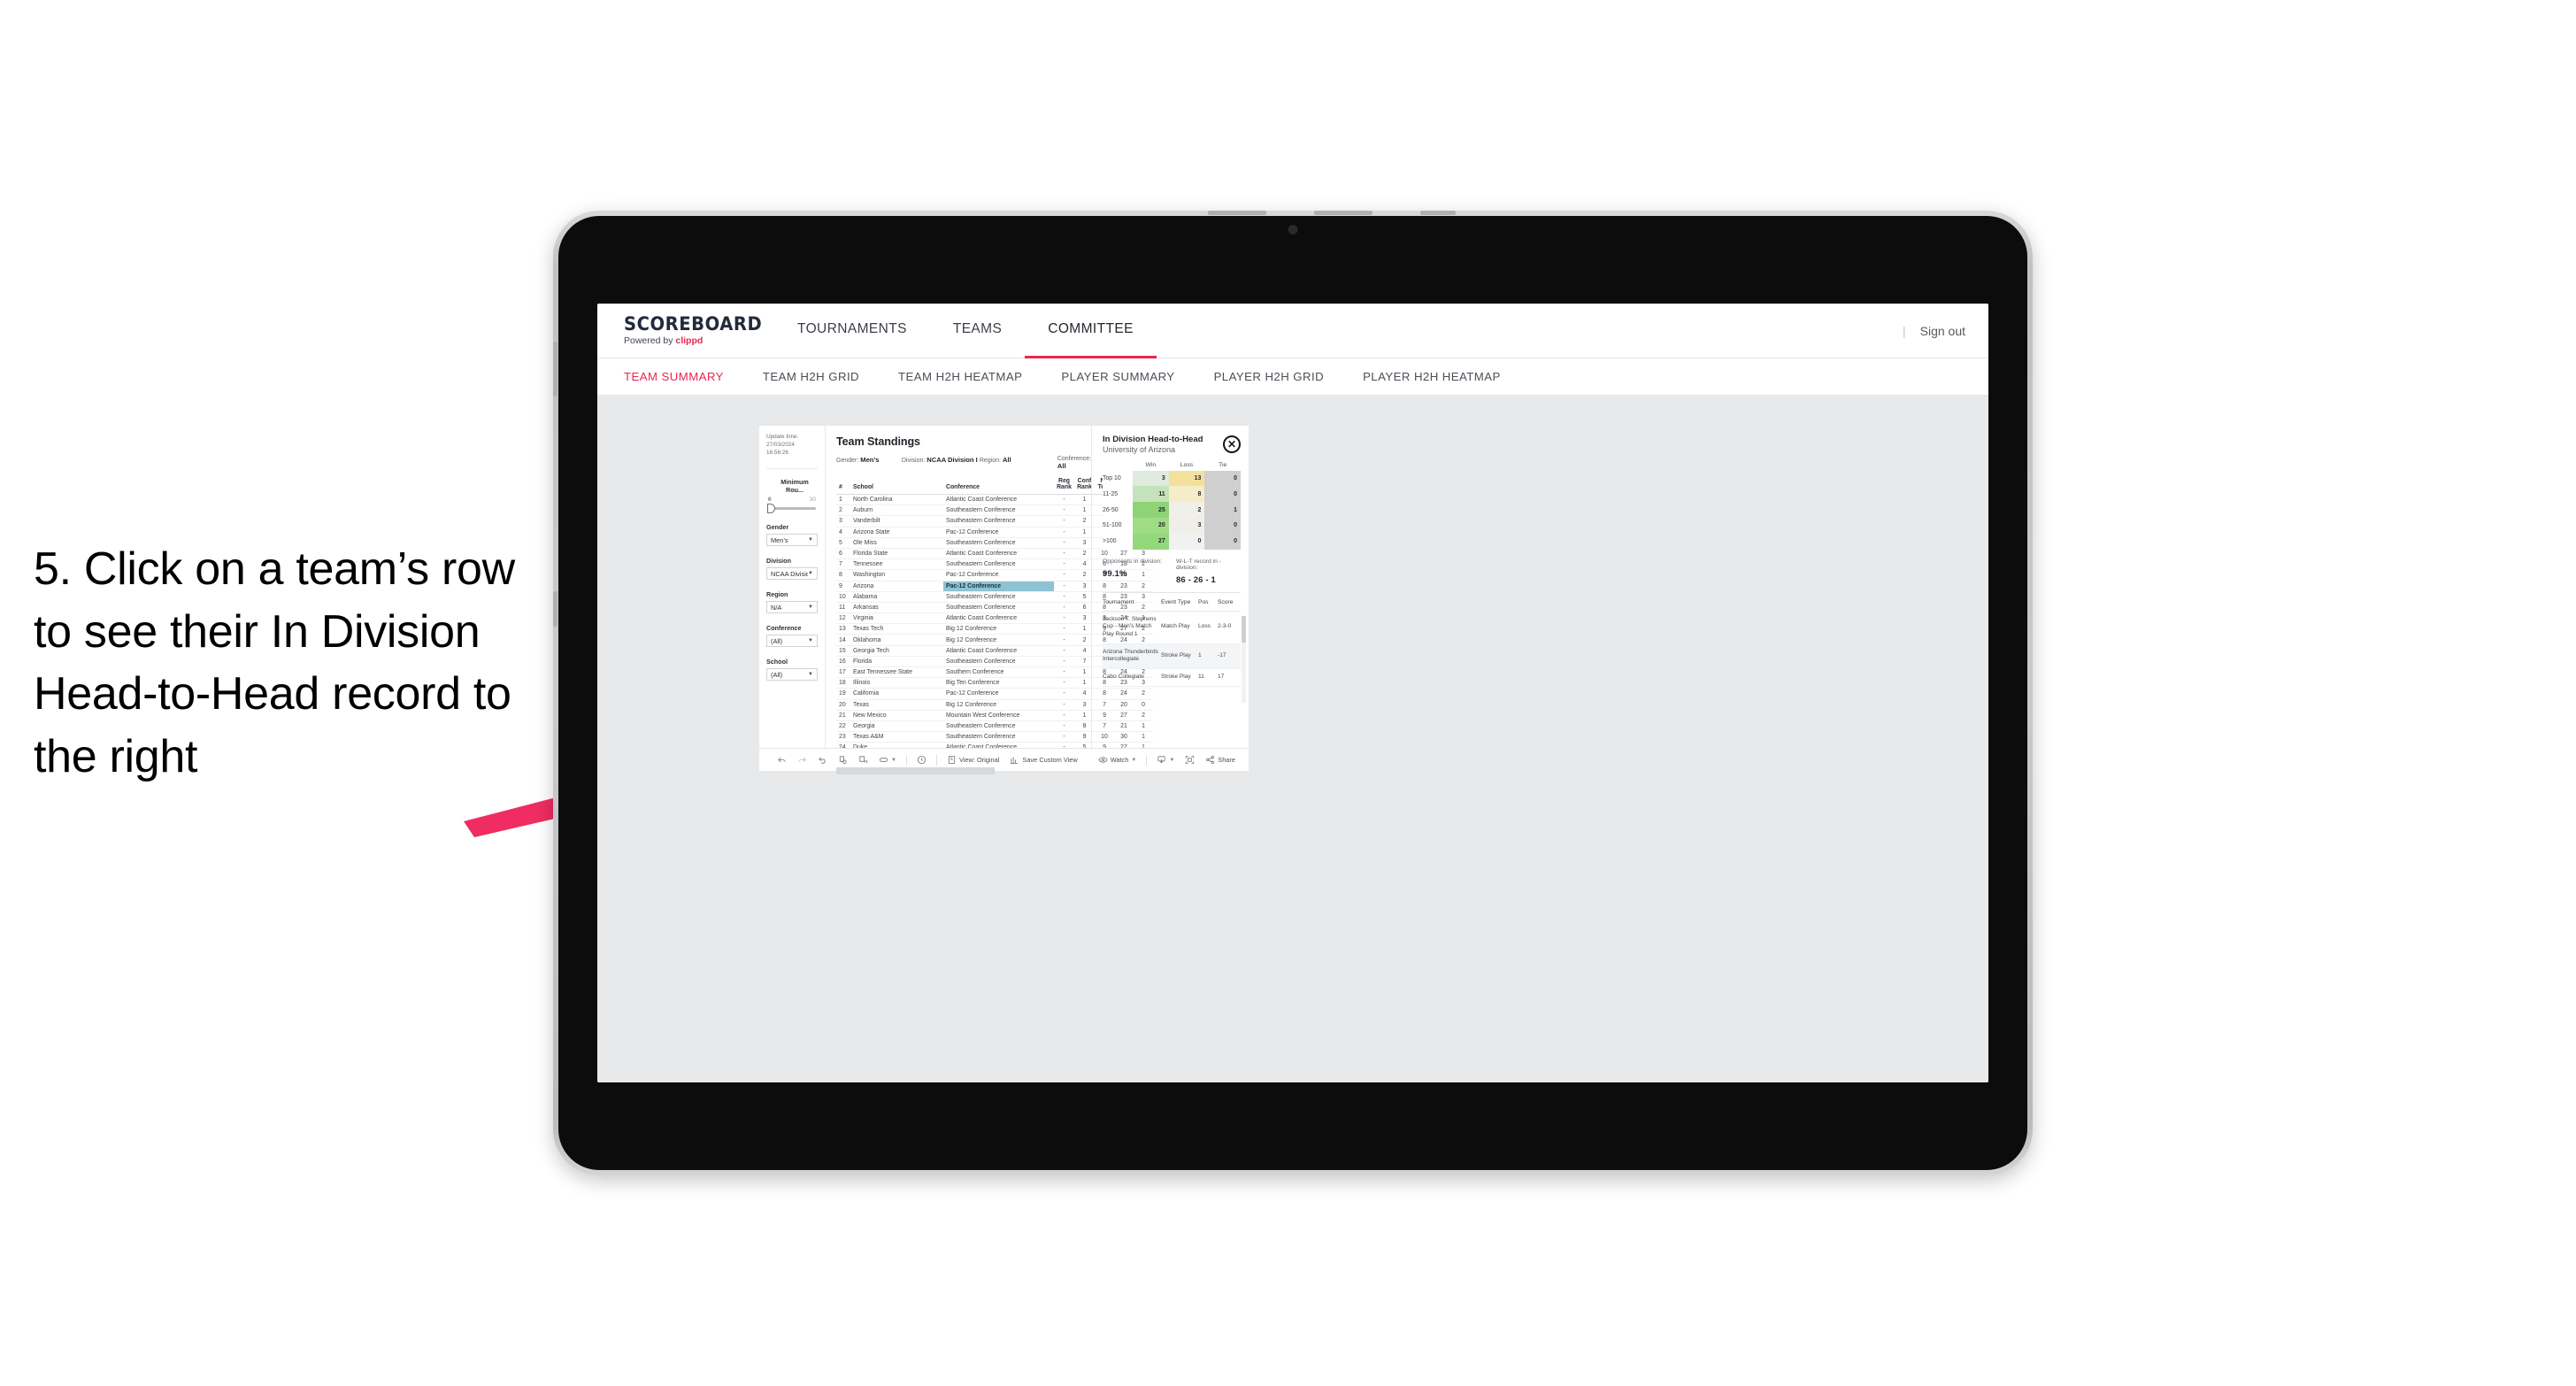 Image resolution: width=2576 pixels, height=1386 pixels. I want to click on th-rank: #, so click(843, 486).